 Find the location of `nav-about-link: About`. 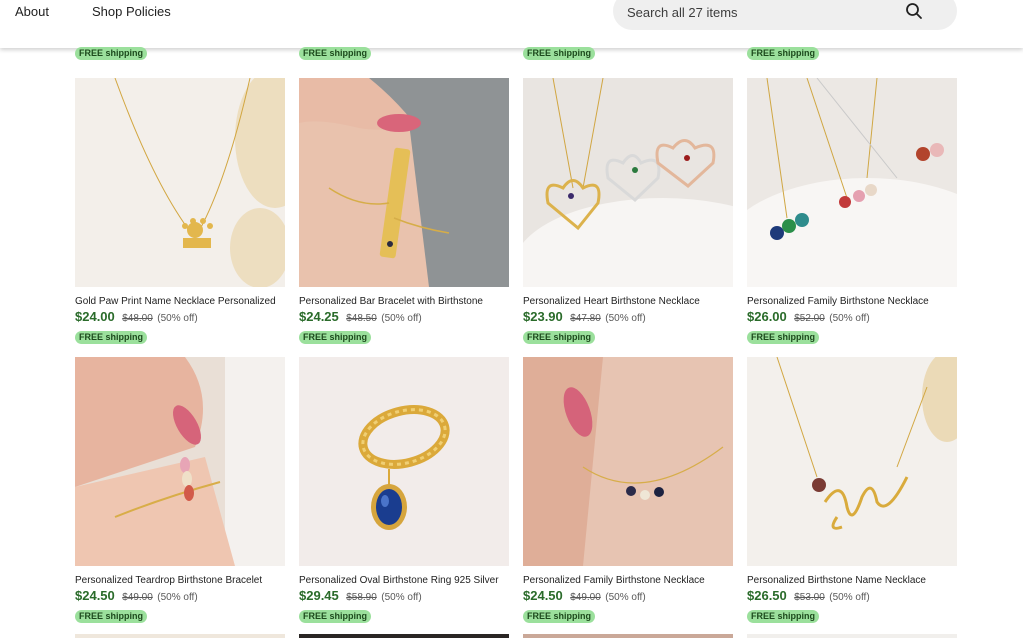

nav-about-link: About is located at coordinates (32, 11).